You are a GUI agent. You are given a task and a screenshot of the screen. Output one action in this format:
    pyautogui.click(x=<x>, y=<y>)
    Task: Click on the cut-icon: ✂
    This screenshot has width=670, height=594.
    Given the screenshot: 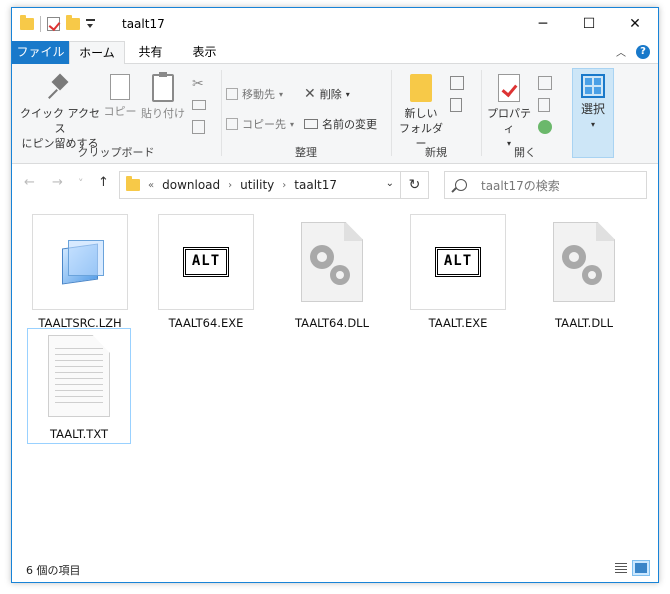 What is the action you would take?
    pyautogui.click(x=198, y=84)
    